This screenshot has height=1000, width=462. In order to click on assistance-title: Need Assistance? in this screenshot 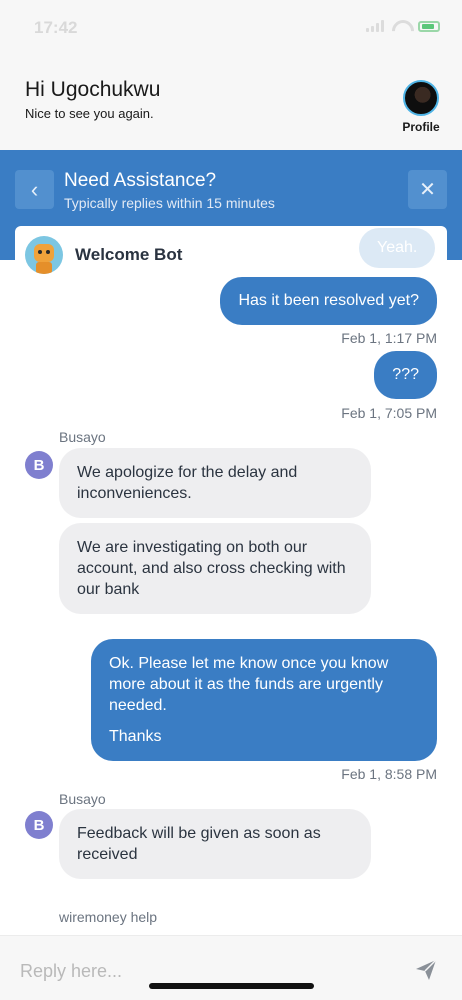, I will do `click(140, 180)`.